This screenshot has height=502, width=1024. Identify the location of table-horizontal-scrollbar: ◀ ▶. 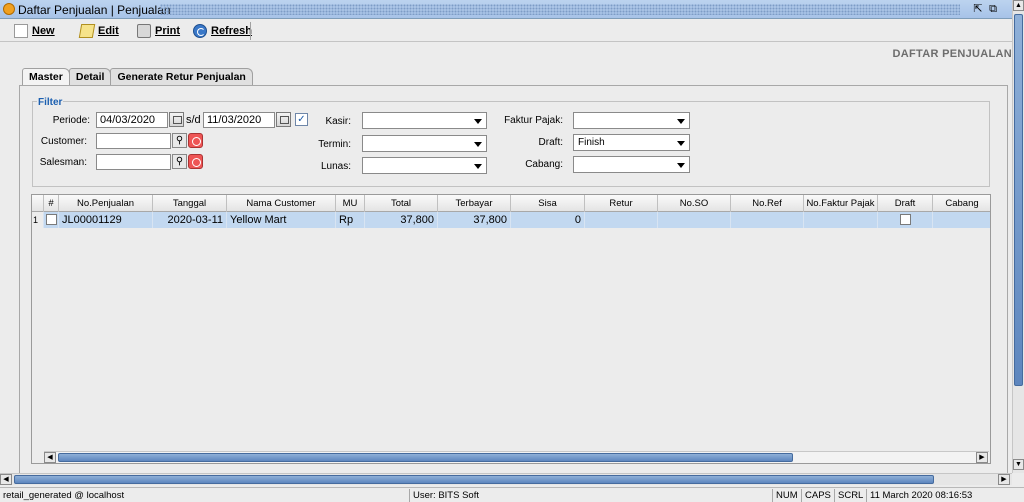
(516, 457).